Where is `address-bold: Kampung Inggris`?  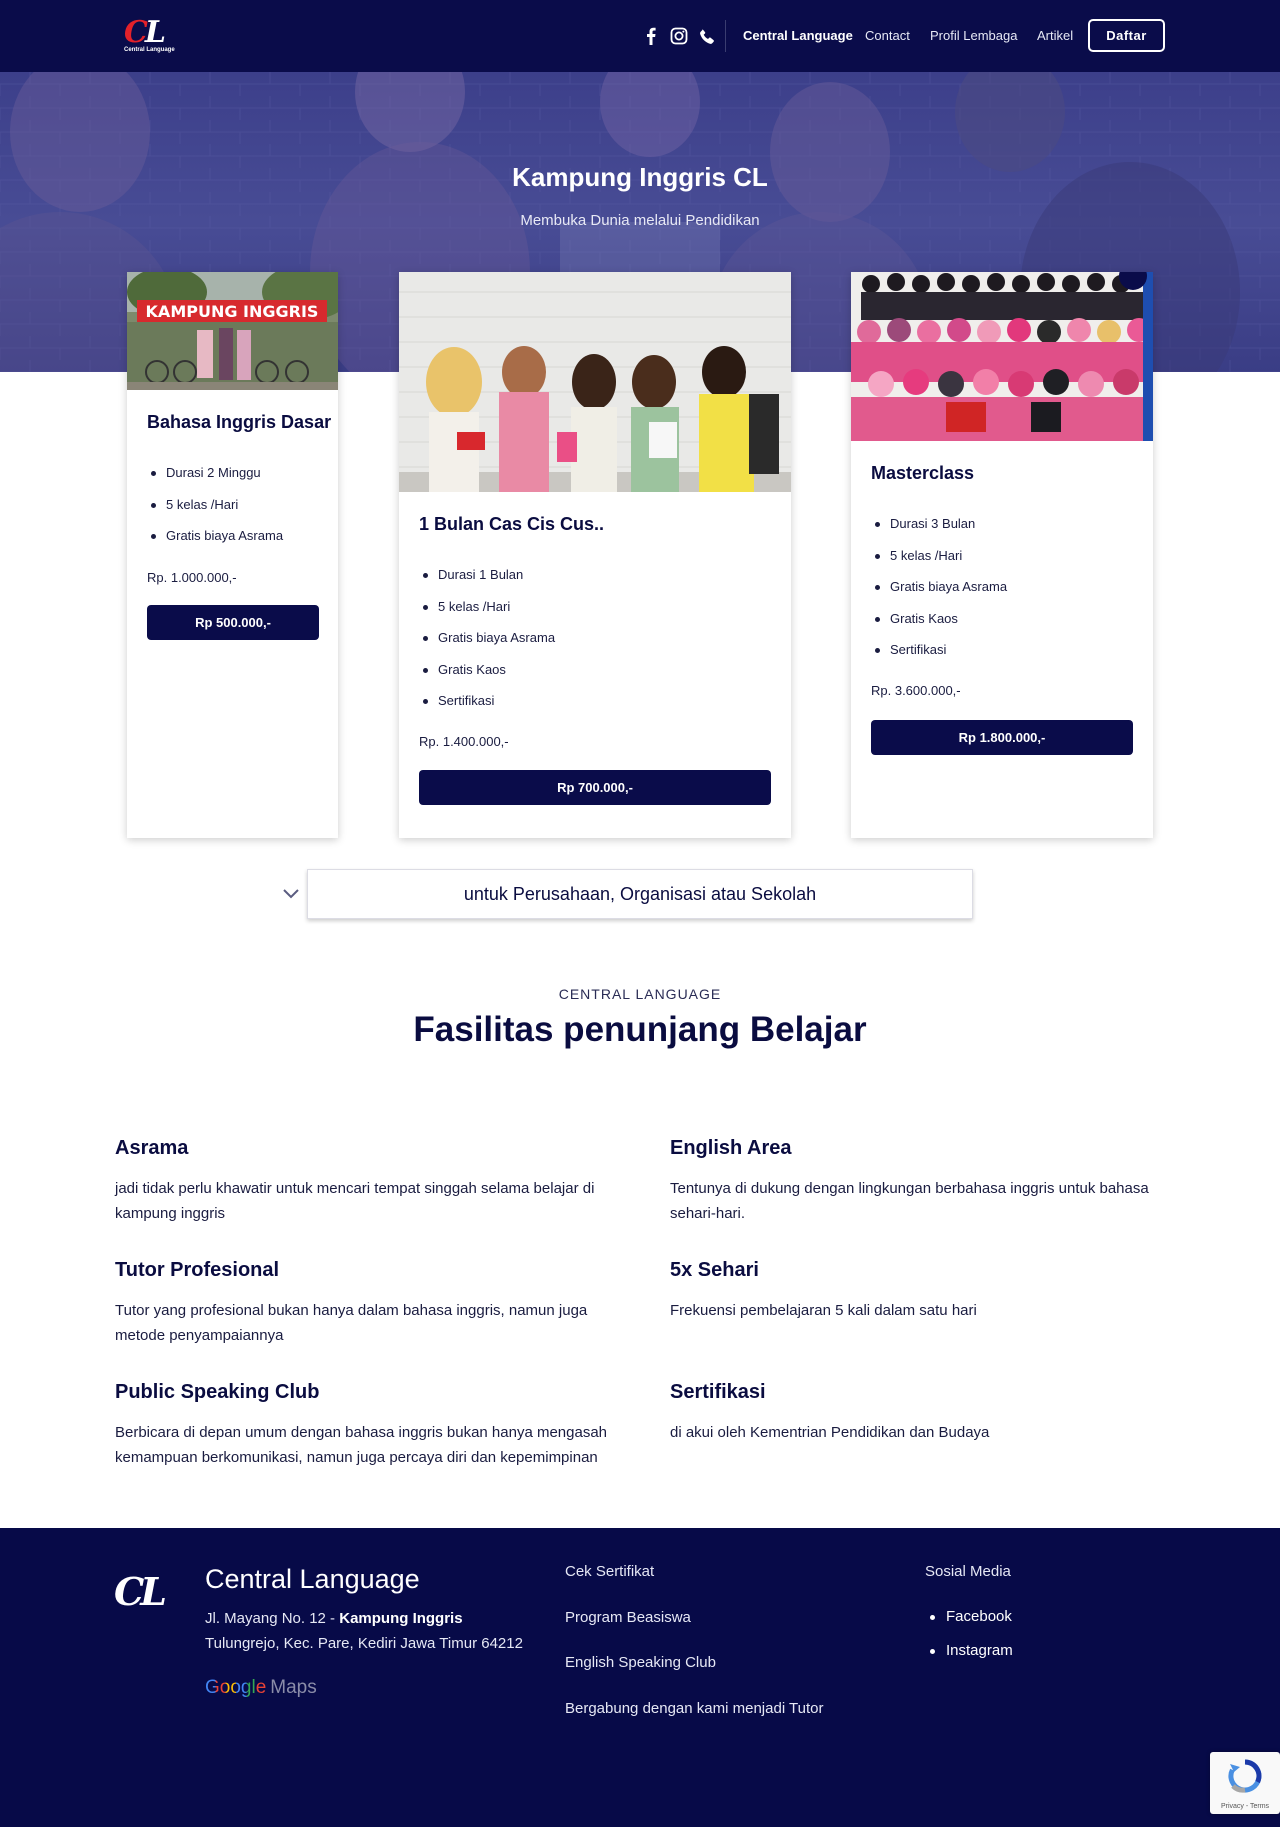
address-bold: Kampung Inggris is located at coordinates (401, 1618).